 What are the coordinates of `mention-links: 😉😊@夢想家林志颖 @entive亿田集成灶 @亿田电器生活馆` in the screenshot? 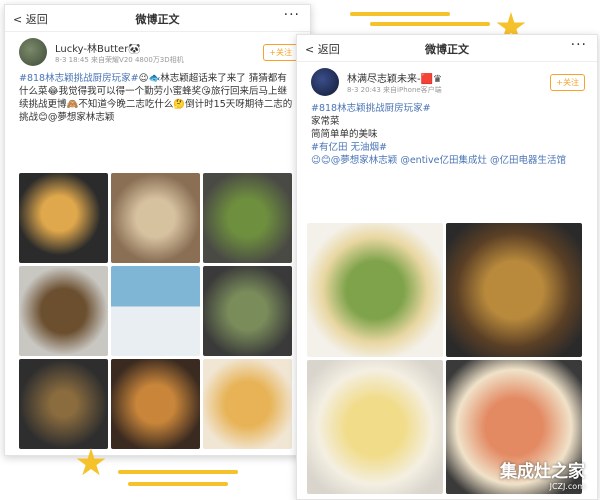 It's located at (447, 160).